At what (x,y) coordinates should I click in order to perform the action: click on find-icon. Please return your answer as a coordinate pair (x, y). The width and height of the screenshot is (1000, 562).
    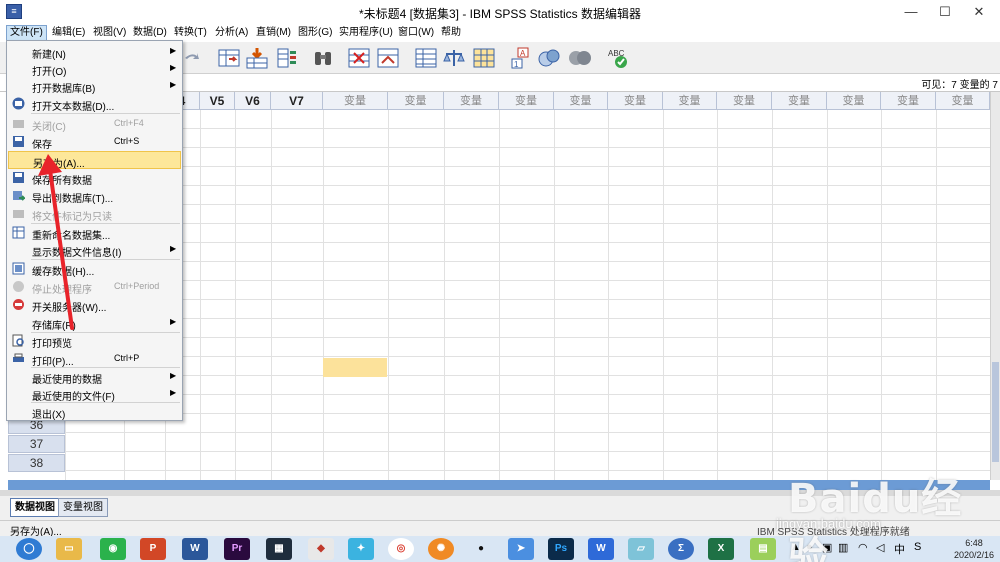
    Looking at the image, I should click on (323, 58).